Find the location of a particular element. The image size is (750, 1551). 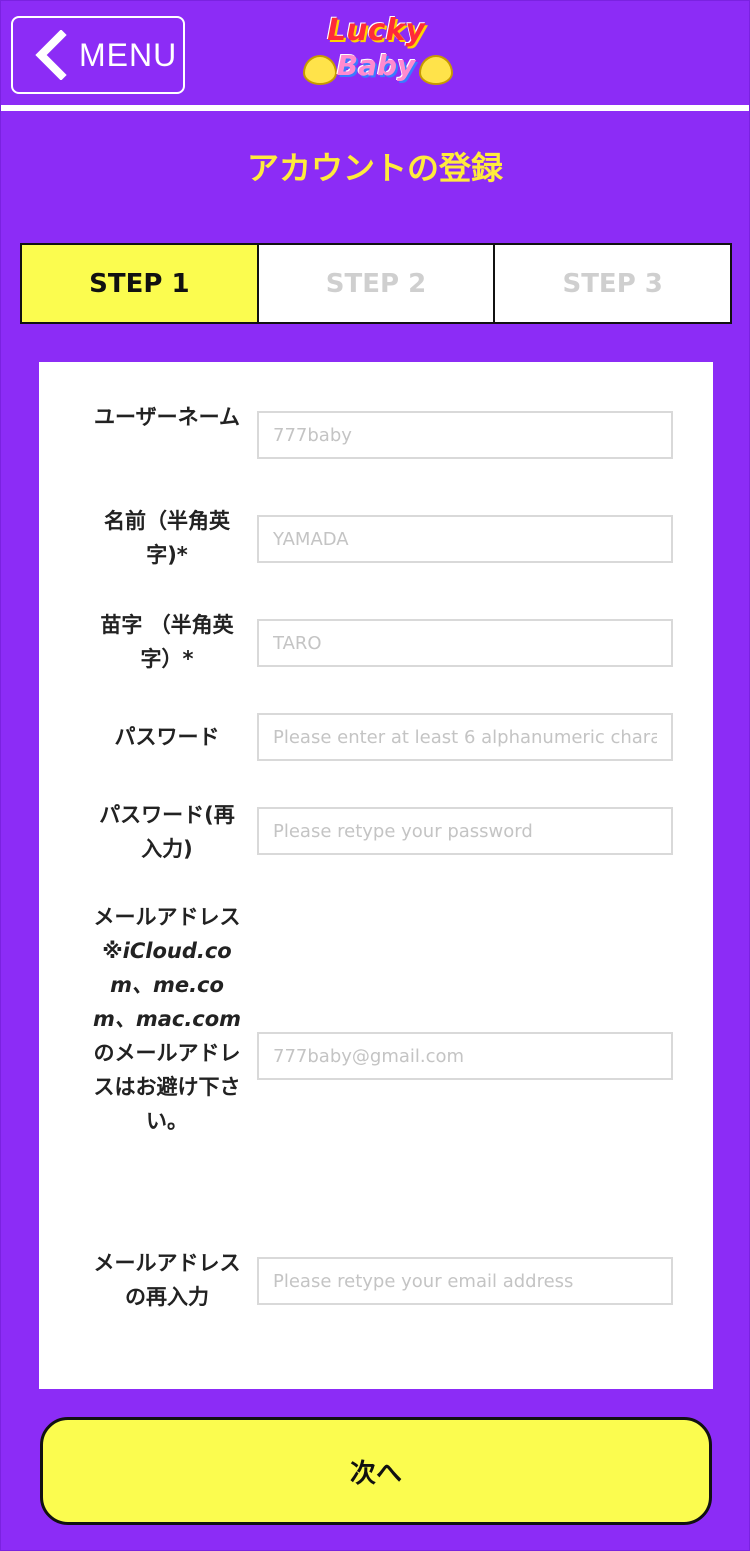

step-3-tab: STEP 3 is located at coordinates (612, 283).